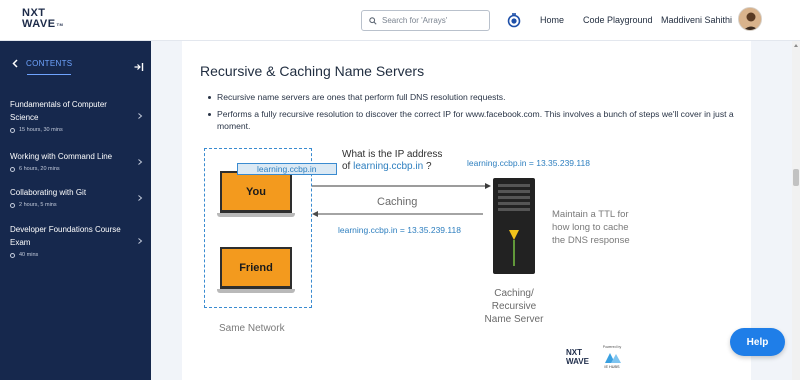 This screenshot has width=800, height=380. I want to click on nxtwave-logo: NXT WAVETM, so click(43, 21).